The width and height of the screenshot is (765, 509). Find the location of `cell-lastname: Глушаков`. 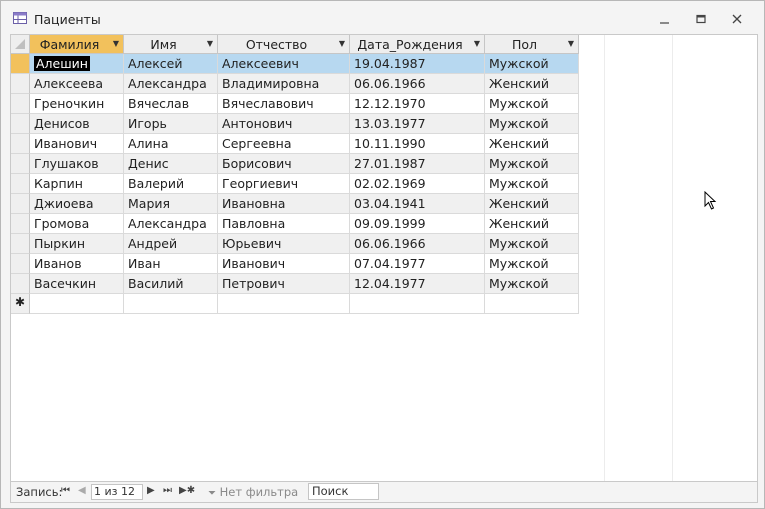

cell-lastname: Глушаков is located at coordinates (77, 164).